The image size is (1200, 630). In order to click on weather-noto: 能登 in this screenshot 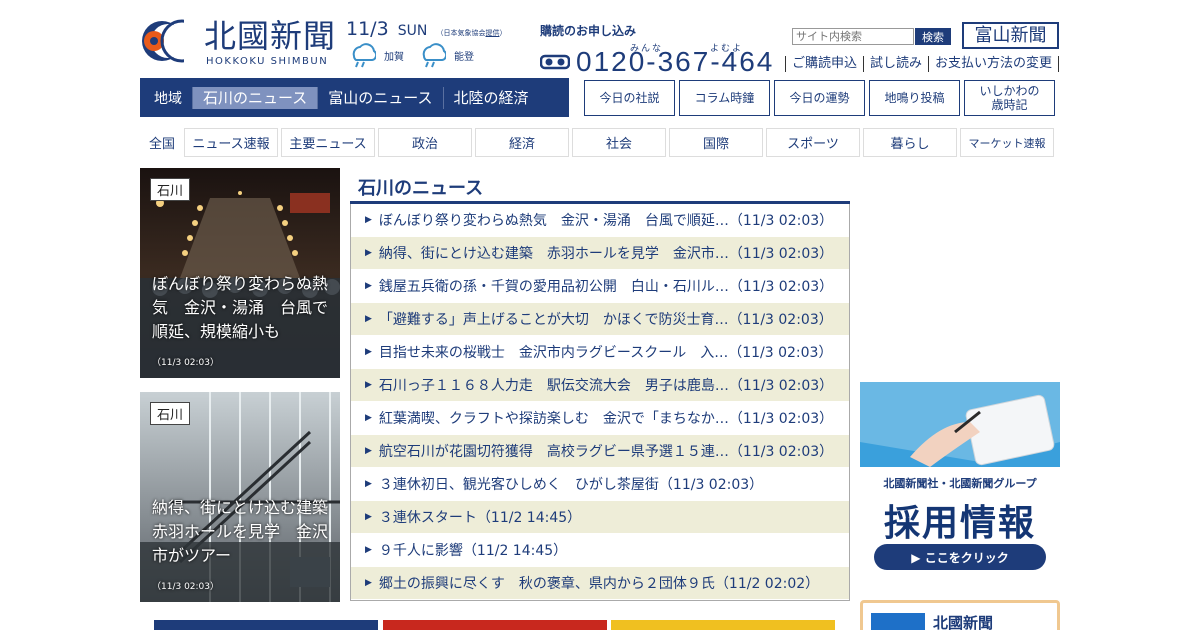, I will do `click(446, 55)`.